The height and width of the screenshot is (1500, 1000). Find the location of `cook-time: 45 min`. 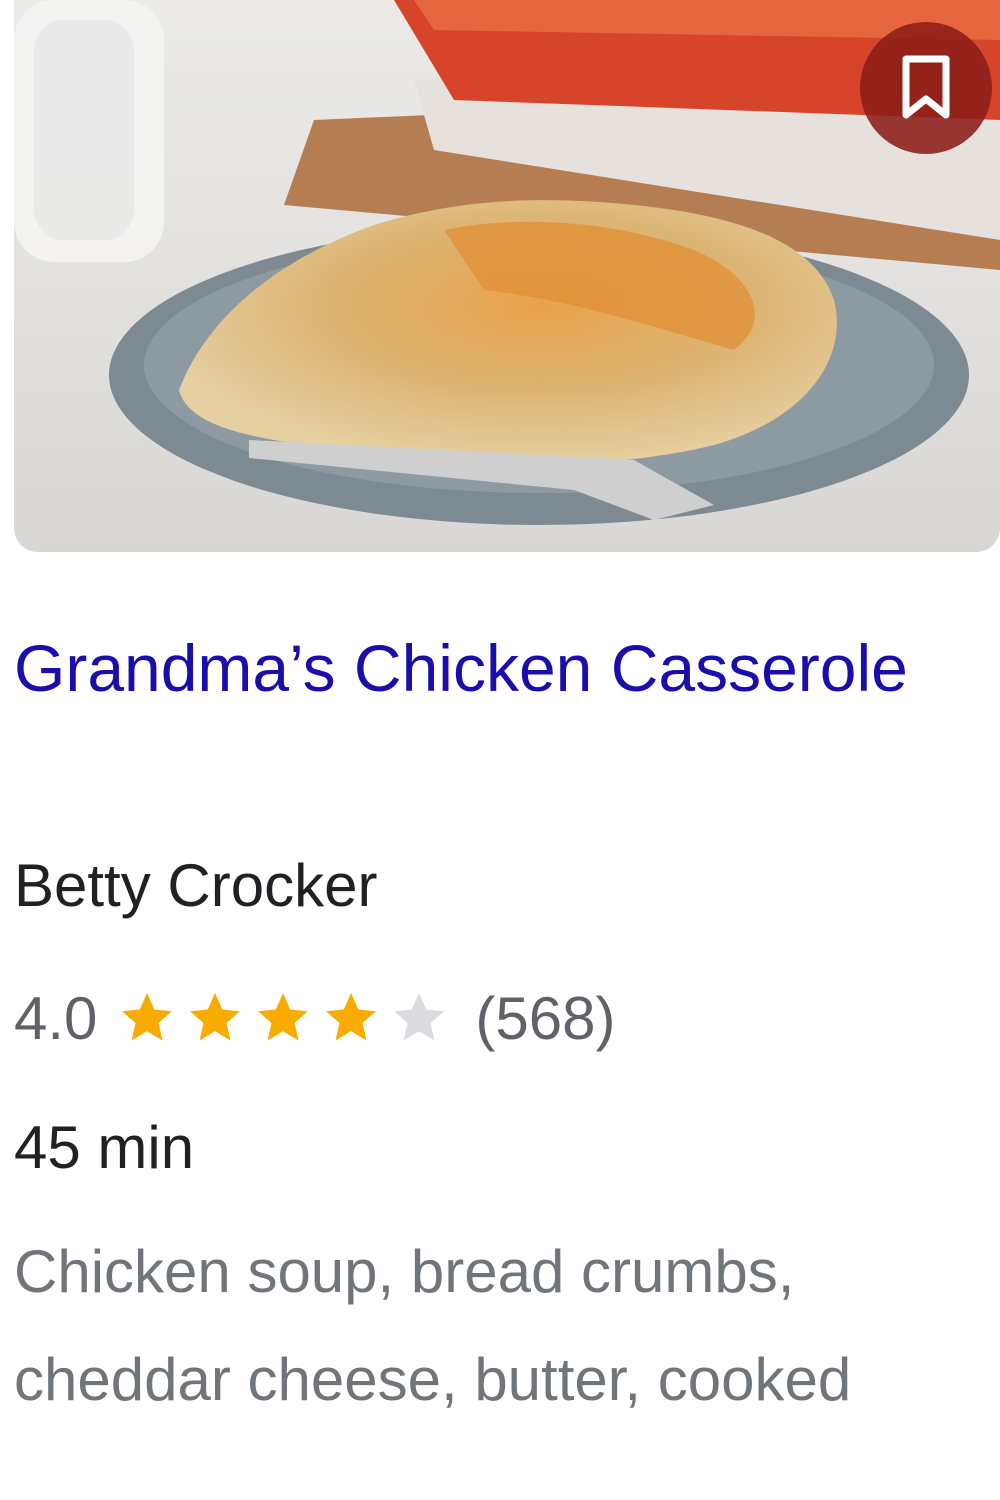

cook-time: 45 min is located at coordinates (104, 1147).